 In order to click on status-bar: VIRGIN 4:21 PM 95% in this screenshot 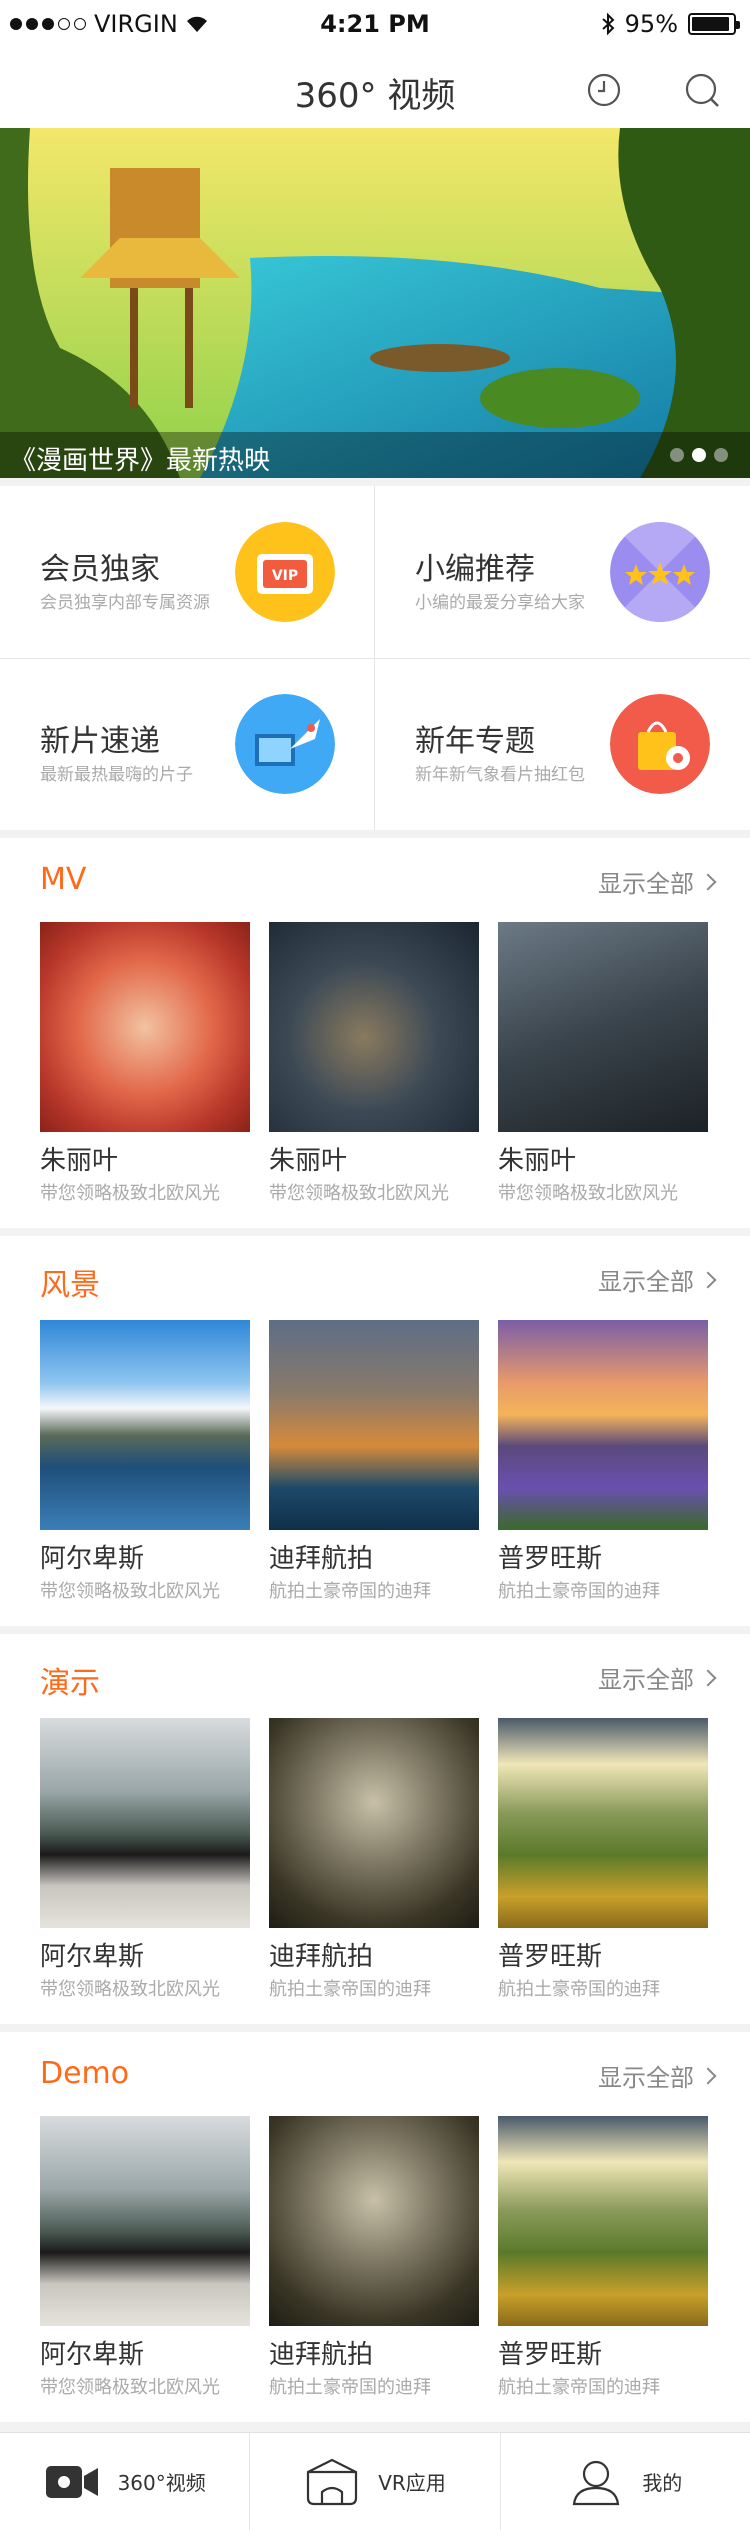, I will do `click(375, 25)`.